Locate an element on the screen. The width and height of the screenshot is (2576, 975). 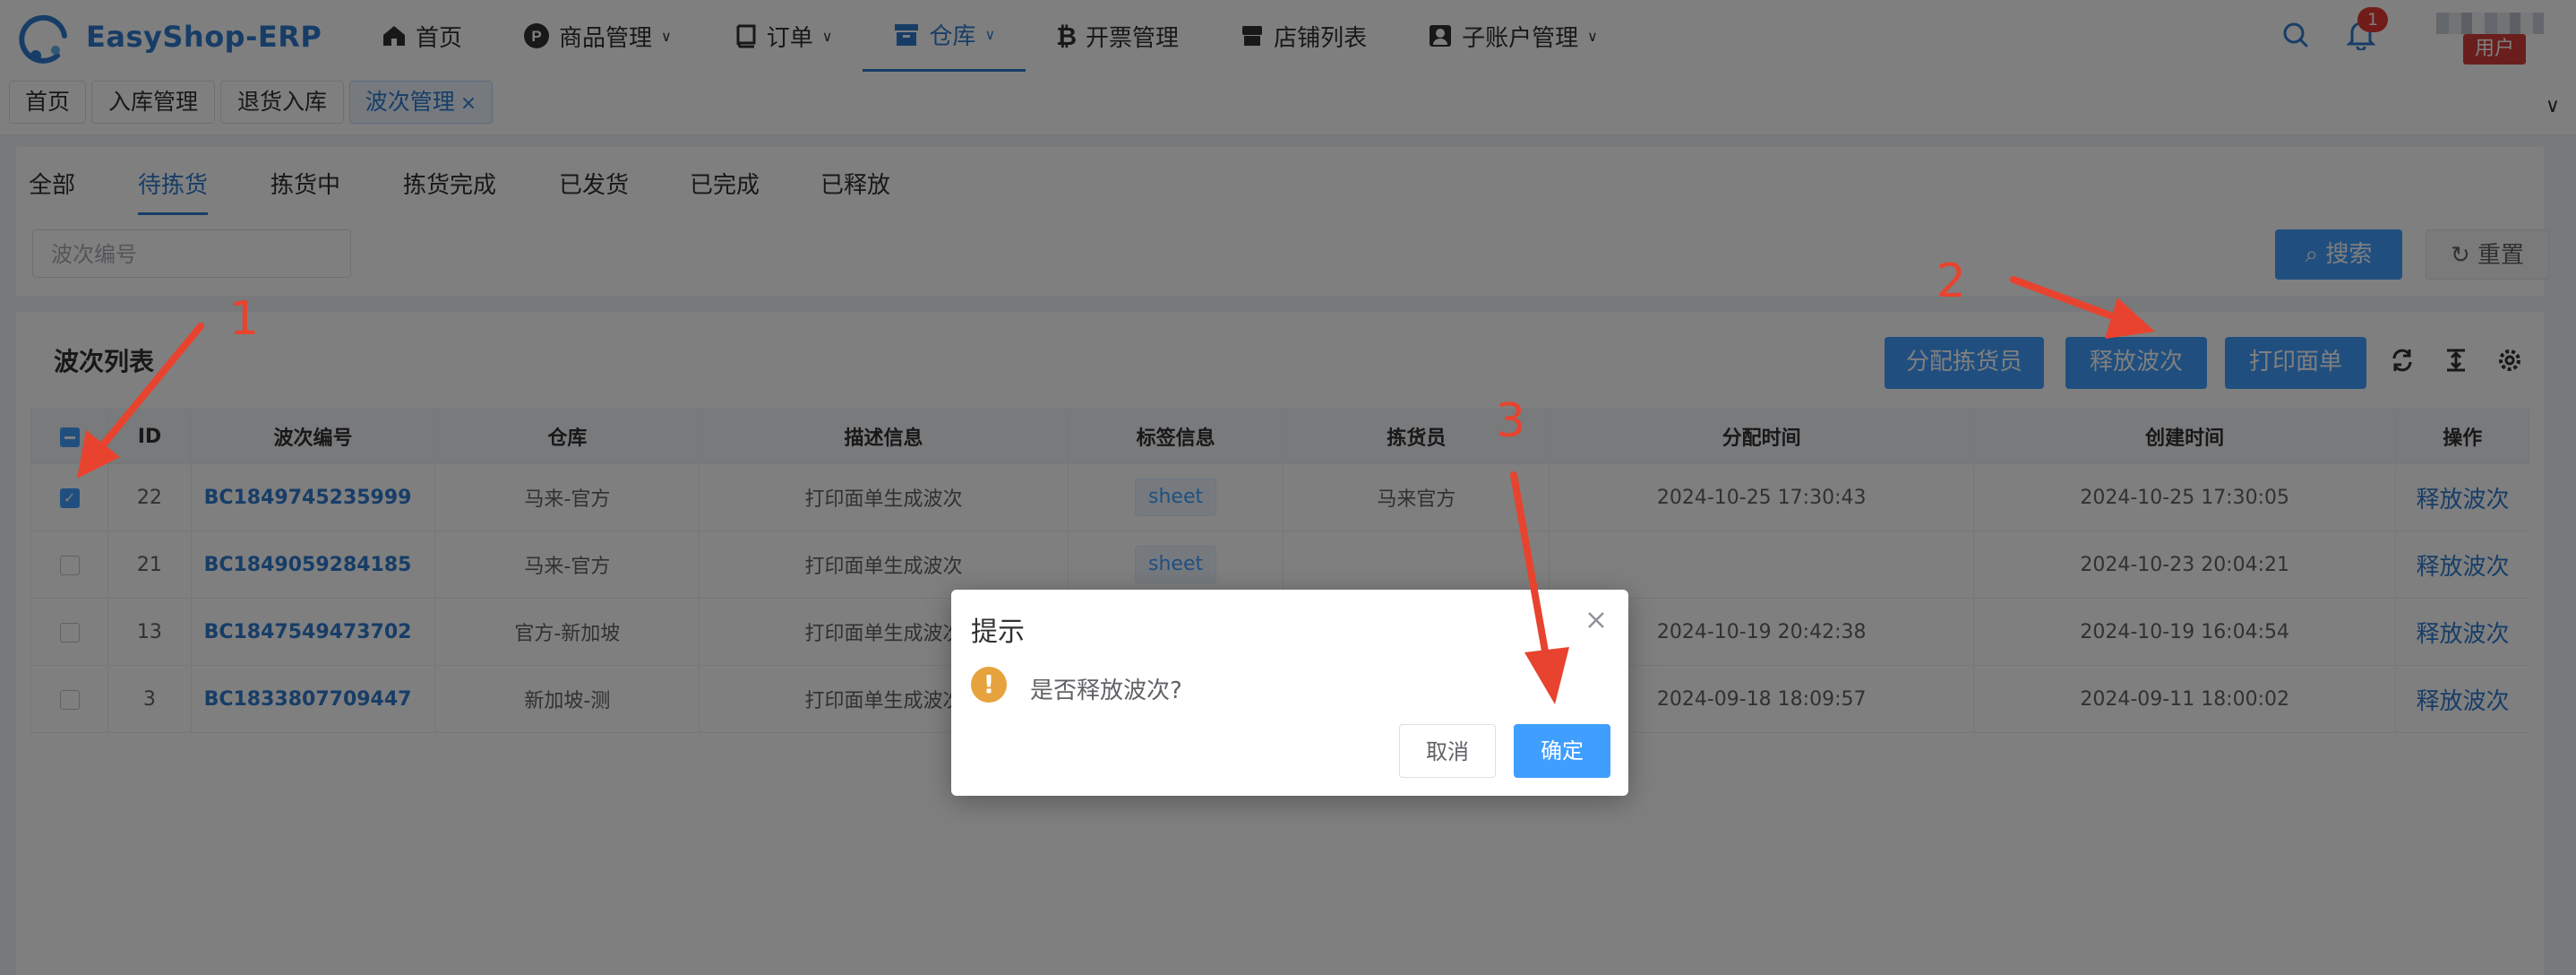
annotation-step-3: 3 is located at coordinates (1511, 421).